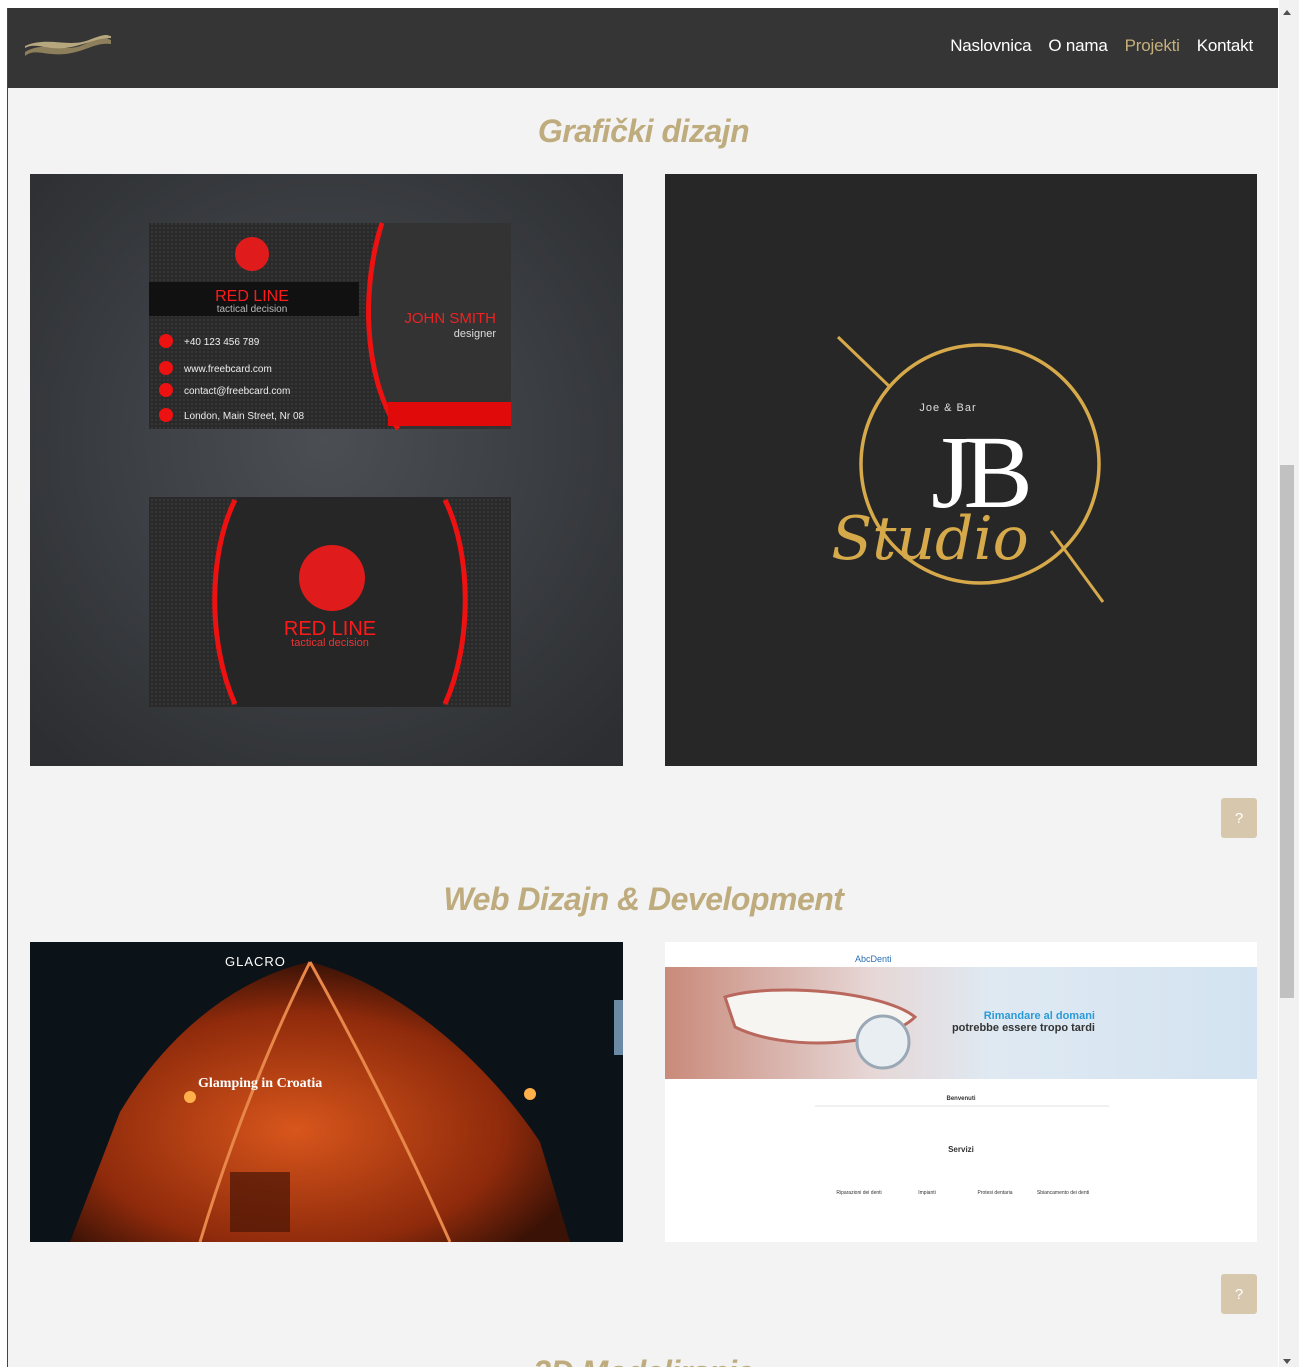 This screenshot has height=1367, width=1299. What do you see at coordinates (927, 1193) in the screenshot?
I see `dental-service-2: Impianti` at bounding box center [927, 1193].